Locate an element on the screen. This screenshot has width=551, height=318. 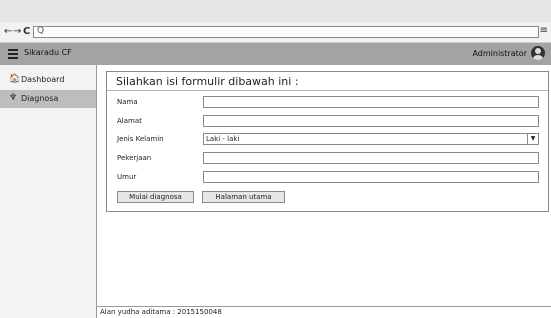
sidebar-item-diagnosa: ♆ Diagnosa is located at coordinates (48, 99).